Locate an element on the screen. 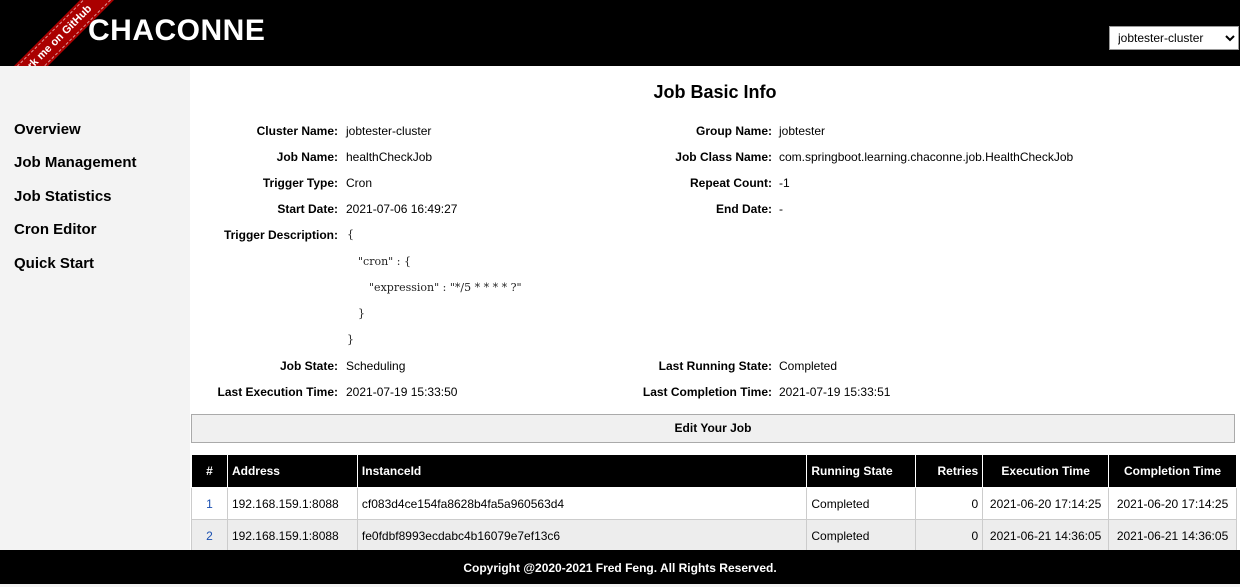 This screenshot has width=1240, height=587. sidebar-item-overview: Overview is located at coordinates (47, 129).